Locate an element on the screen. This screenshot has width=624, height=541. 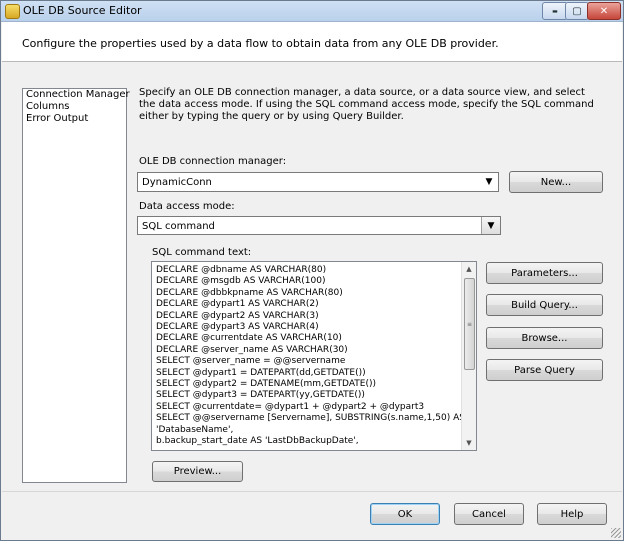
nav-item-columns: Columns is located at coordinates (74, 107).